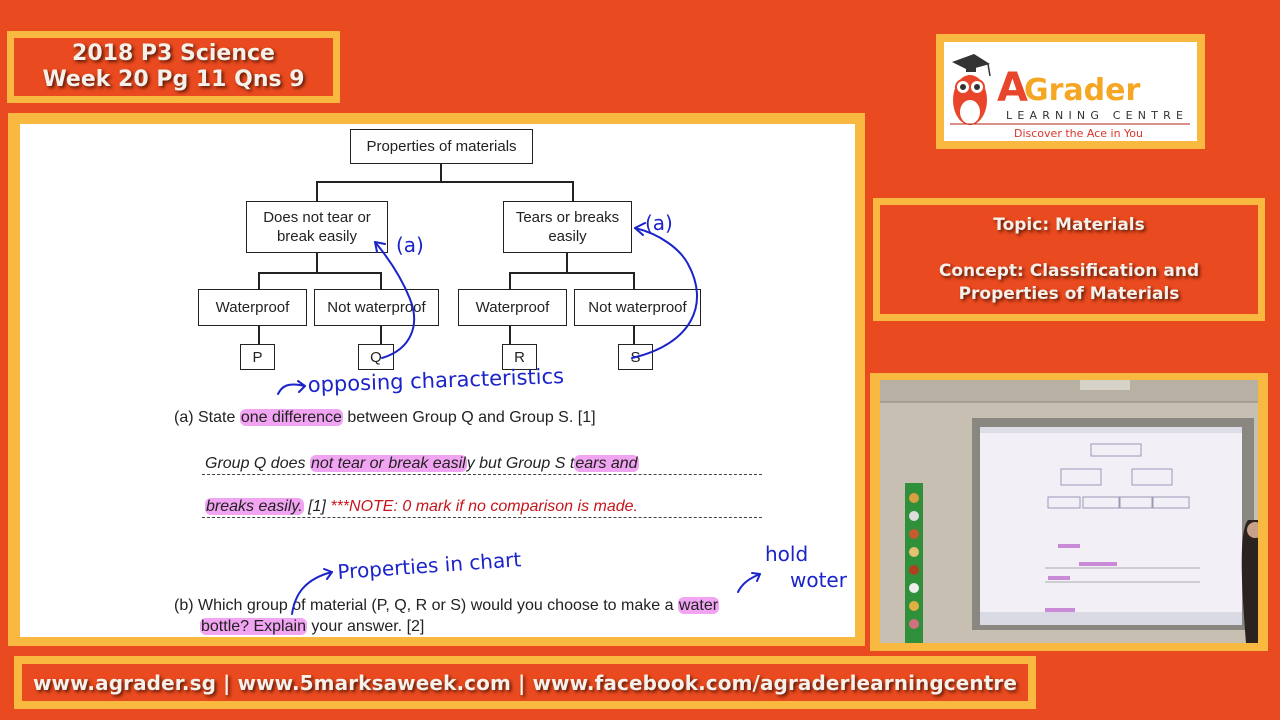 The image size is (1280, 720). What do you see at coordinates (659, 223) in the screenshot?
I see `annotation-a-right: (a)` at bounding box center [659, 223].